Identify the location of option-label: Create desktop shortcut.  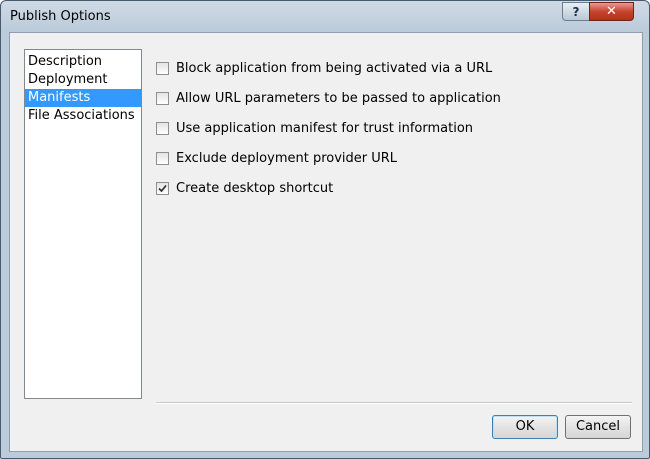
(255, 188).